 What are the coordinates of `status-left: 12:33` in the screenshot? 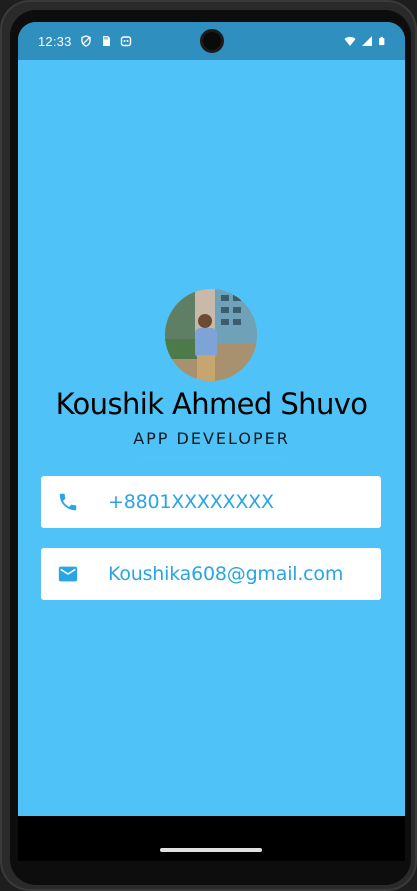 It's located at (85, 41).